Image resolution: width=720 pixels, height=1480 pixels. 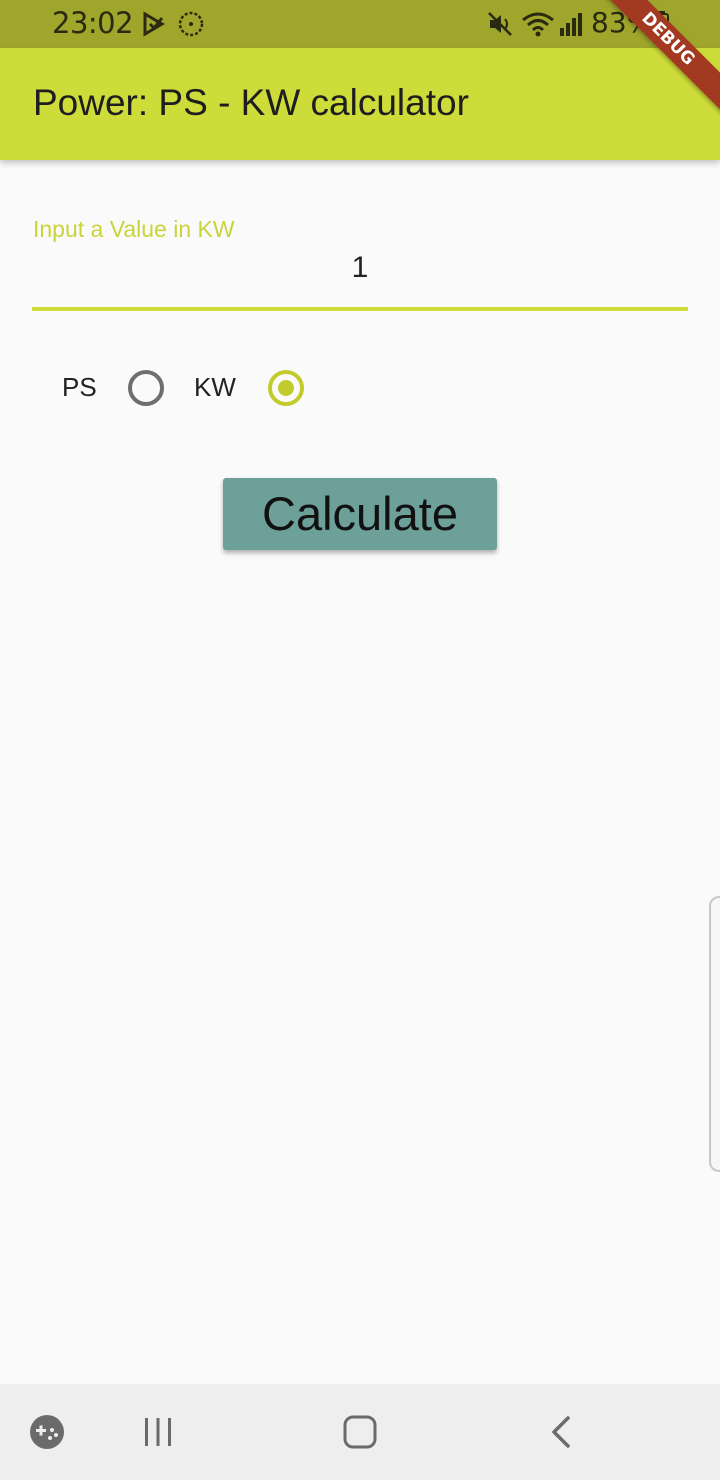 I want to click on mute-icon, so click(x=500, y=24).